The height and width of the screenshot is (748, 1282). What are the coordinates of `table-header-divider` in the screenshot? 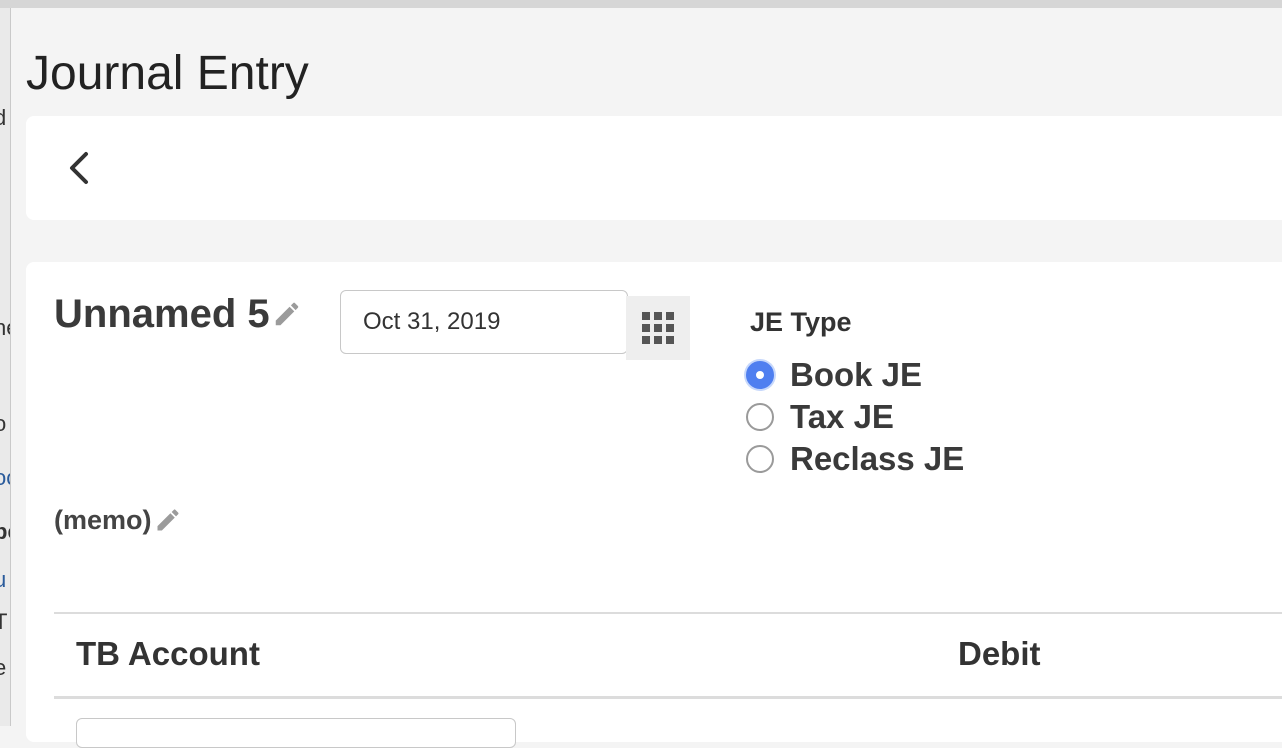 It's located at (668, 697).